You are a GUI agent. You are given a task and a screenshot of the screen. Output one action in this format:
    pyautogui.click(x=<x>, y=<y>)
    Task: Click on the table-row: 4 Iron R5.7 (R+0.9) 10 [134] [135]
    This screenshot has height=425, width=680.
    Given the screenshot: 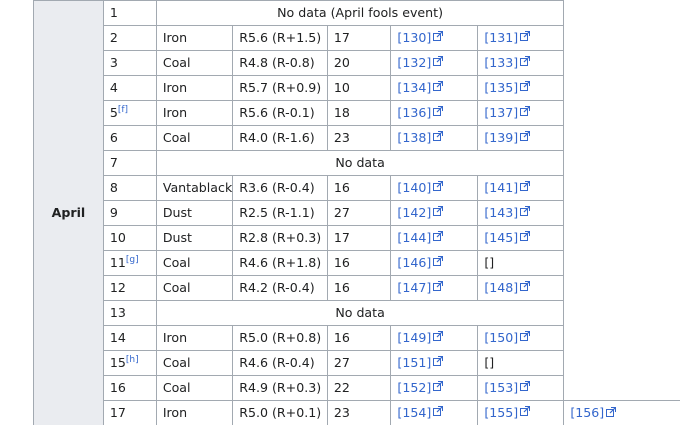 What is the action you would take?
    pyautogui.click(x=357, y=88)
    